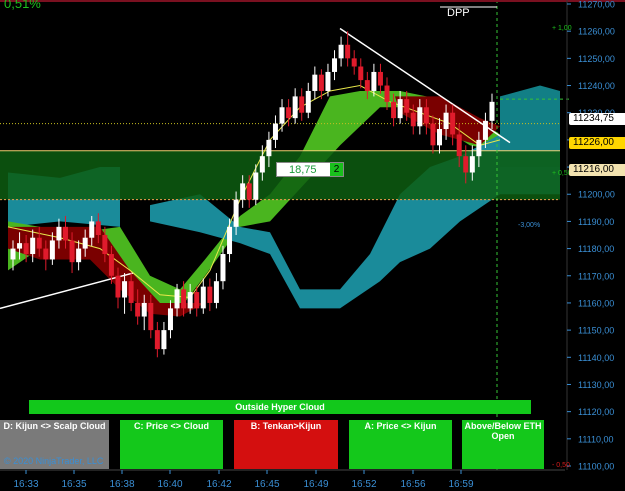  I want to click on change-percent: 0,51%, so click(22, 5).